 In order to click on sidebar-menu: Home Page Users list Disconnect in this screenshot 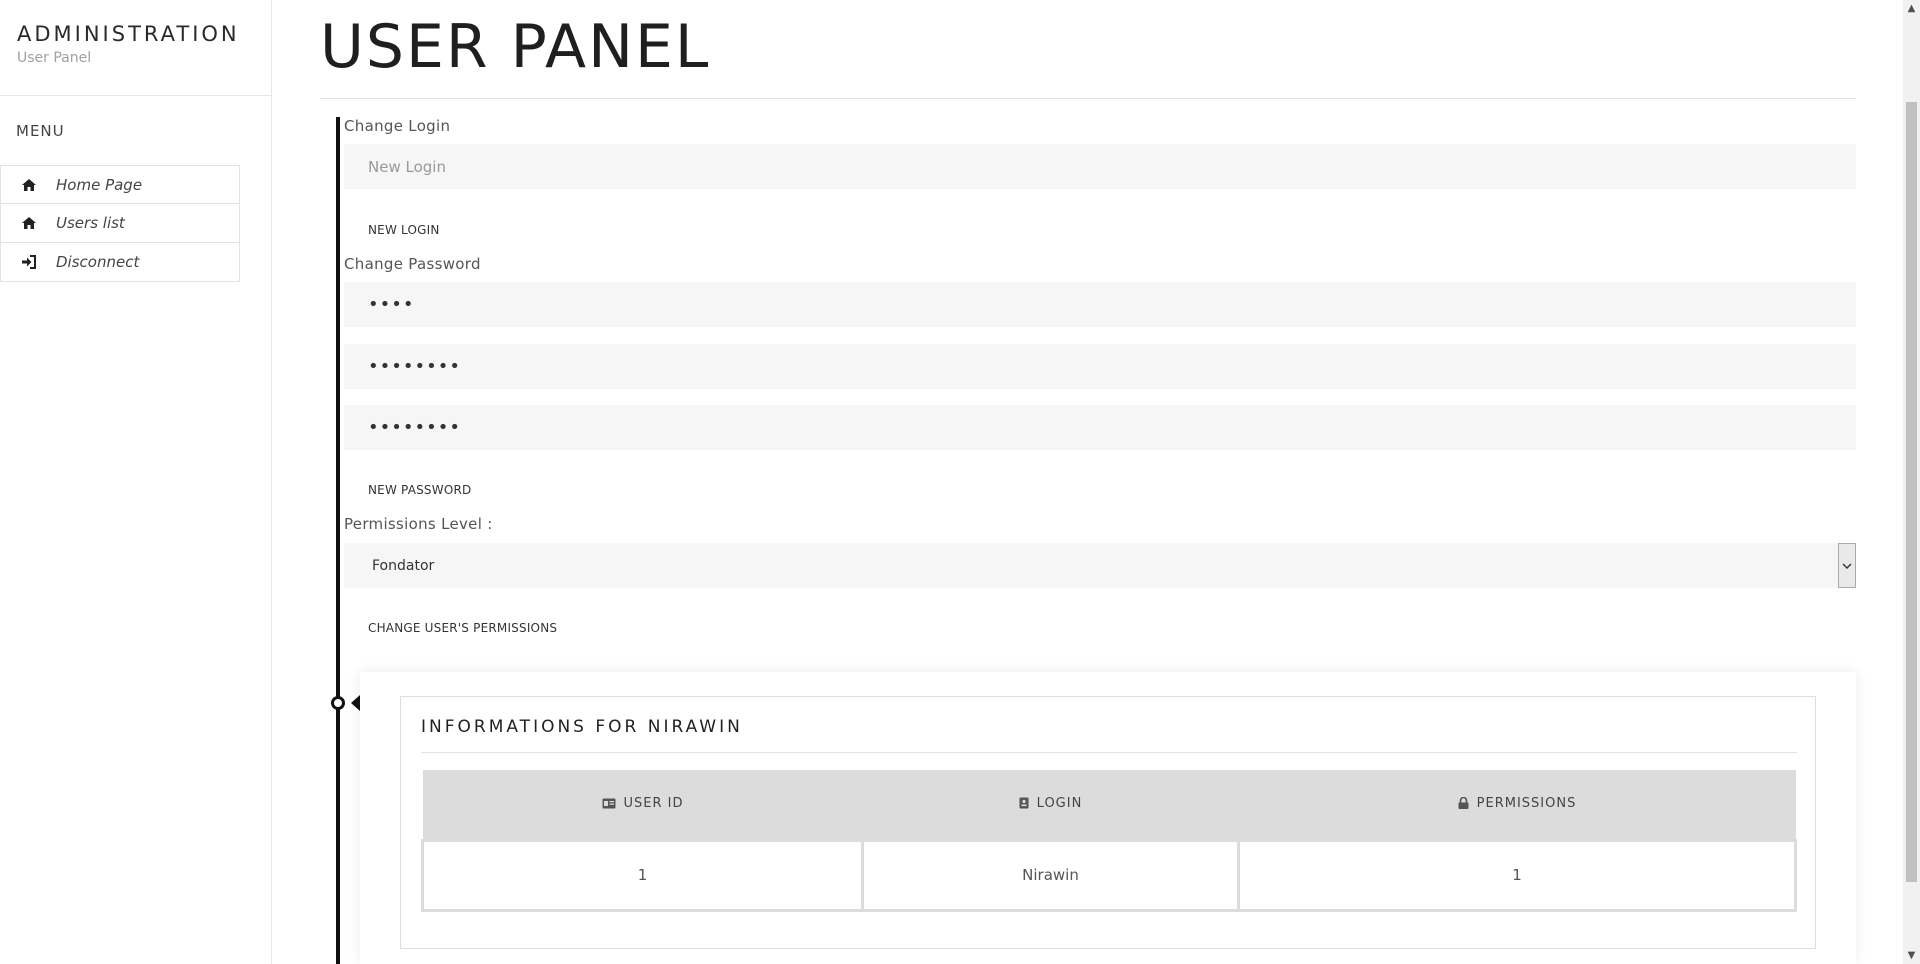, I will do `click(120, 223)`.